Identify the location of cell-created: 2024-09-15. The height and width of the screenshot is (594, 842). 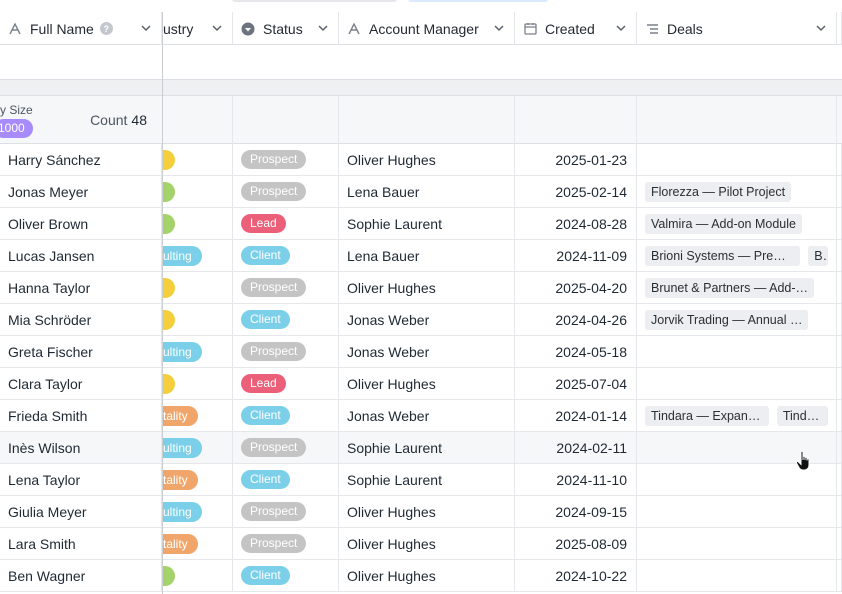
(576, 511).